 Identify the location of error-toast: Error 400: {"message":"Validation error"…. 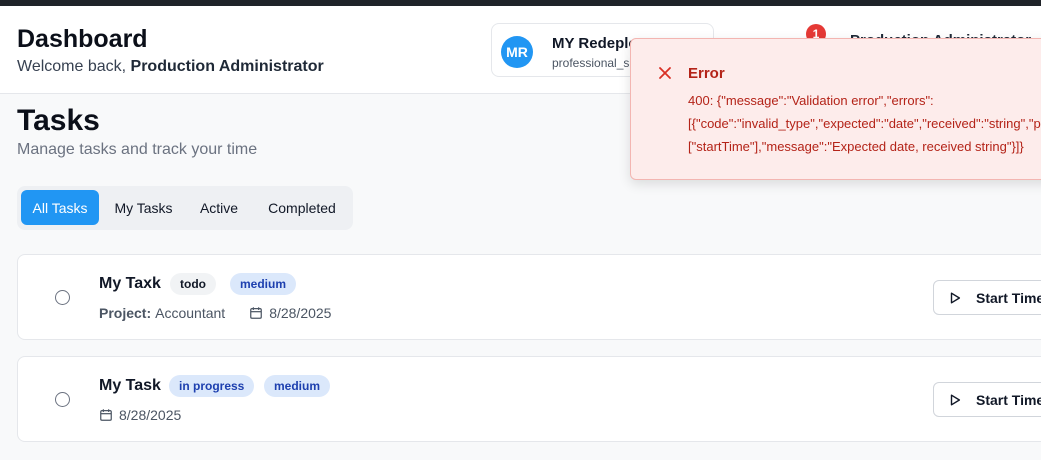
(835, 109).